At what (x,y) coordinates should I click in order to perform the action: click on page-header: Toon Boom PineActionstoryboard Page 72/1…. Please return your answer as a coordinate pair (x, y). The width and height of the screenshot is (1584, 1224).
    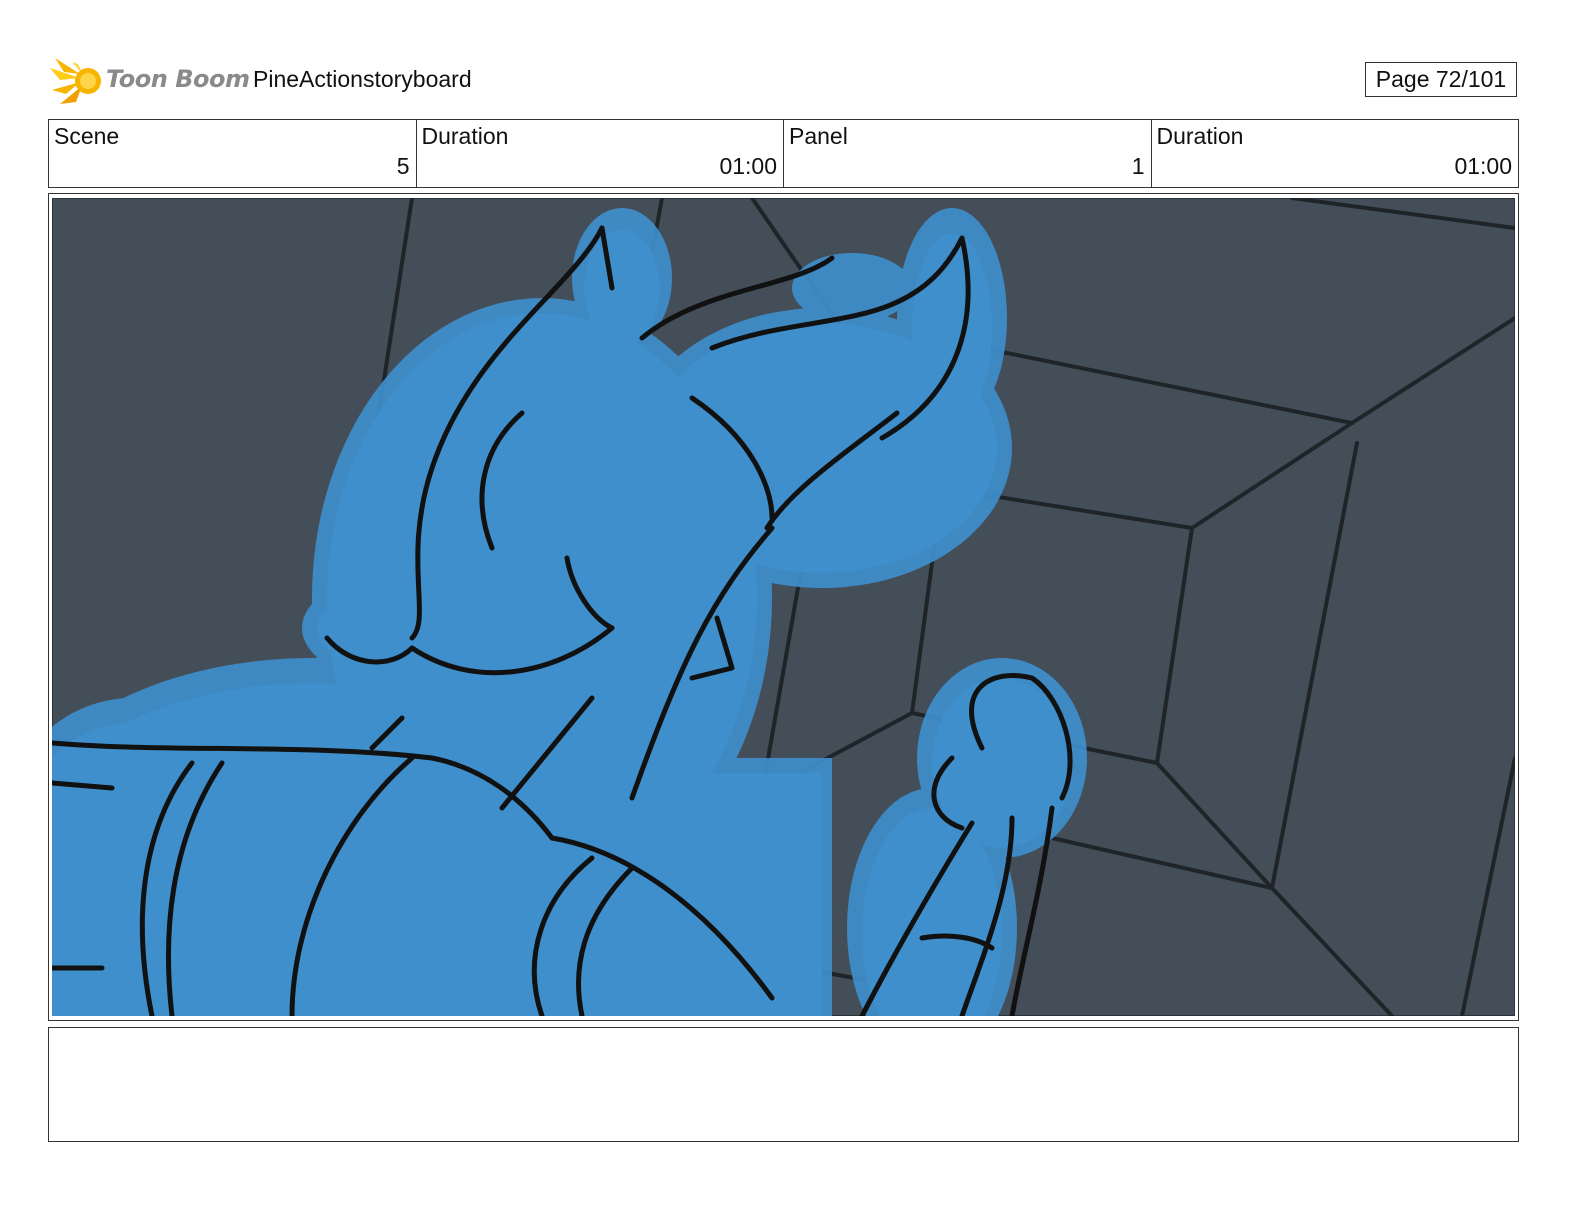
    Looking at the image, I should click on (783, 81).